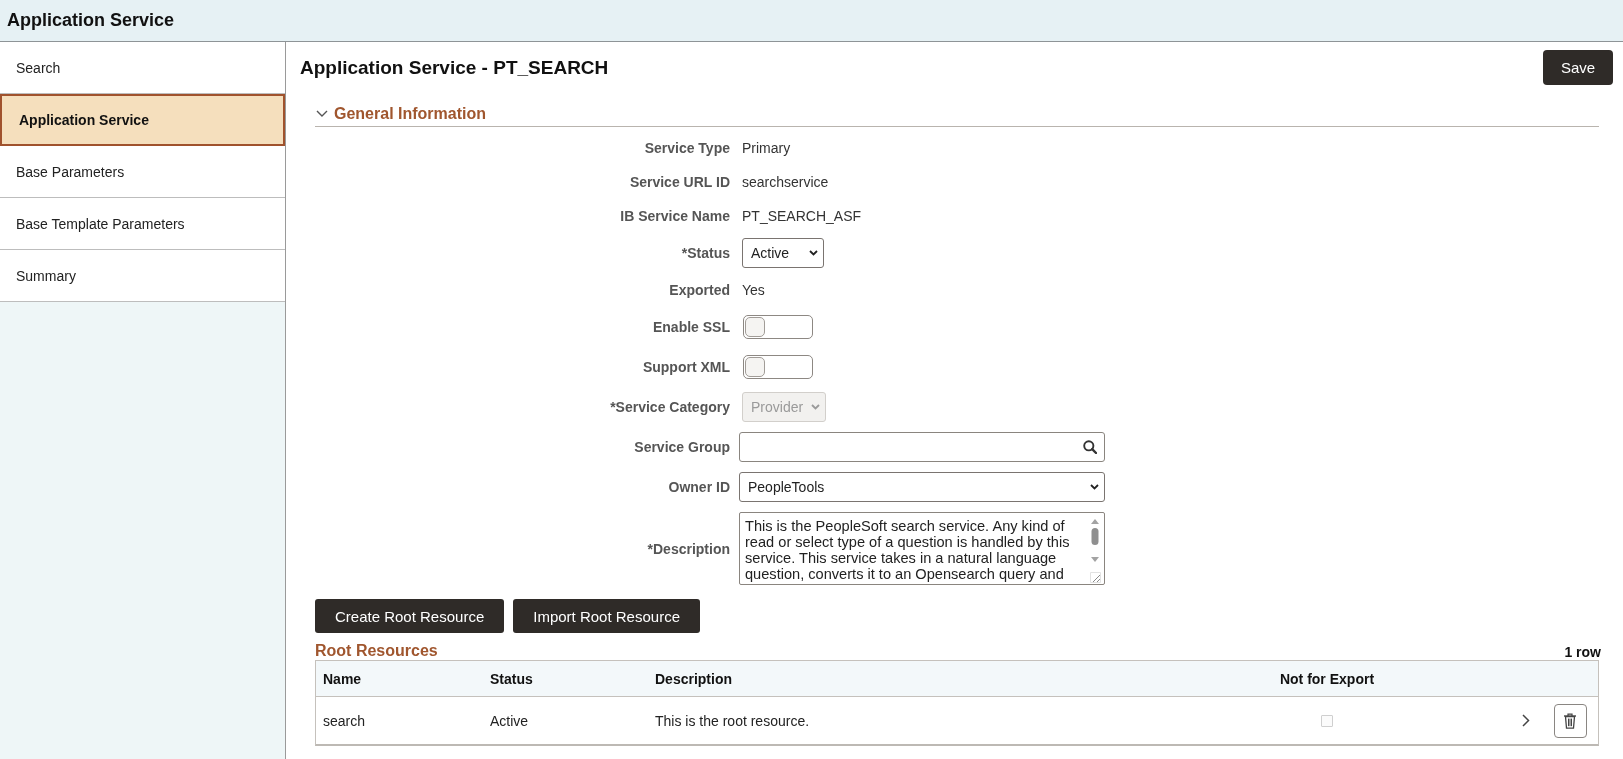  I want to click on row-count: 1 row, so click(1582, 652).